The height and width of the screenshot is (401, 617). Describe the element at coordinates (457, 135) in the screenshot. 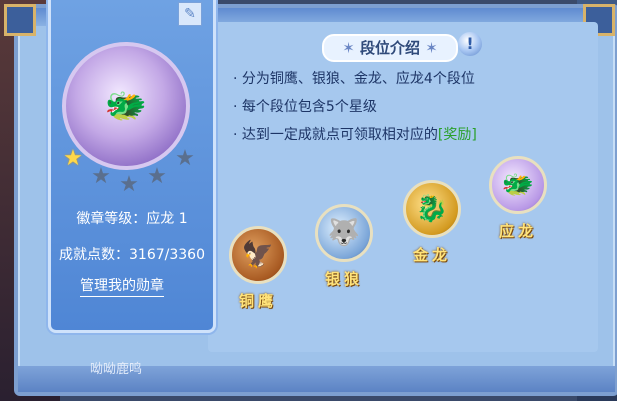

I see `reward-link: [奖励]` at that location.